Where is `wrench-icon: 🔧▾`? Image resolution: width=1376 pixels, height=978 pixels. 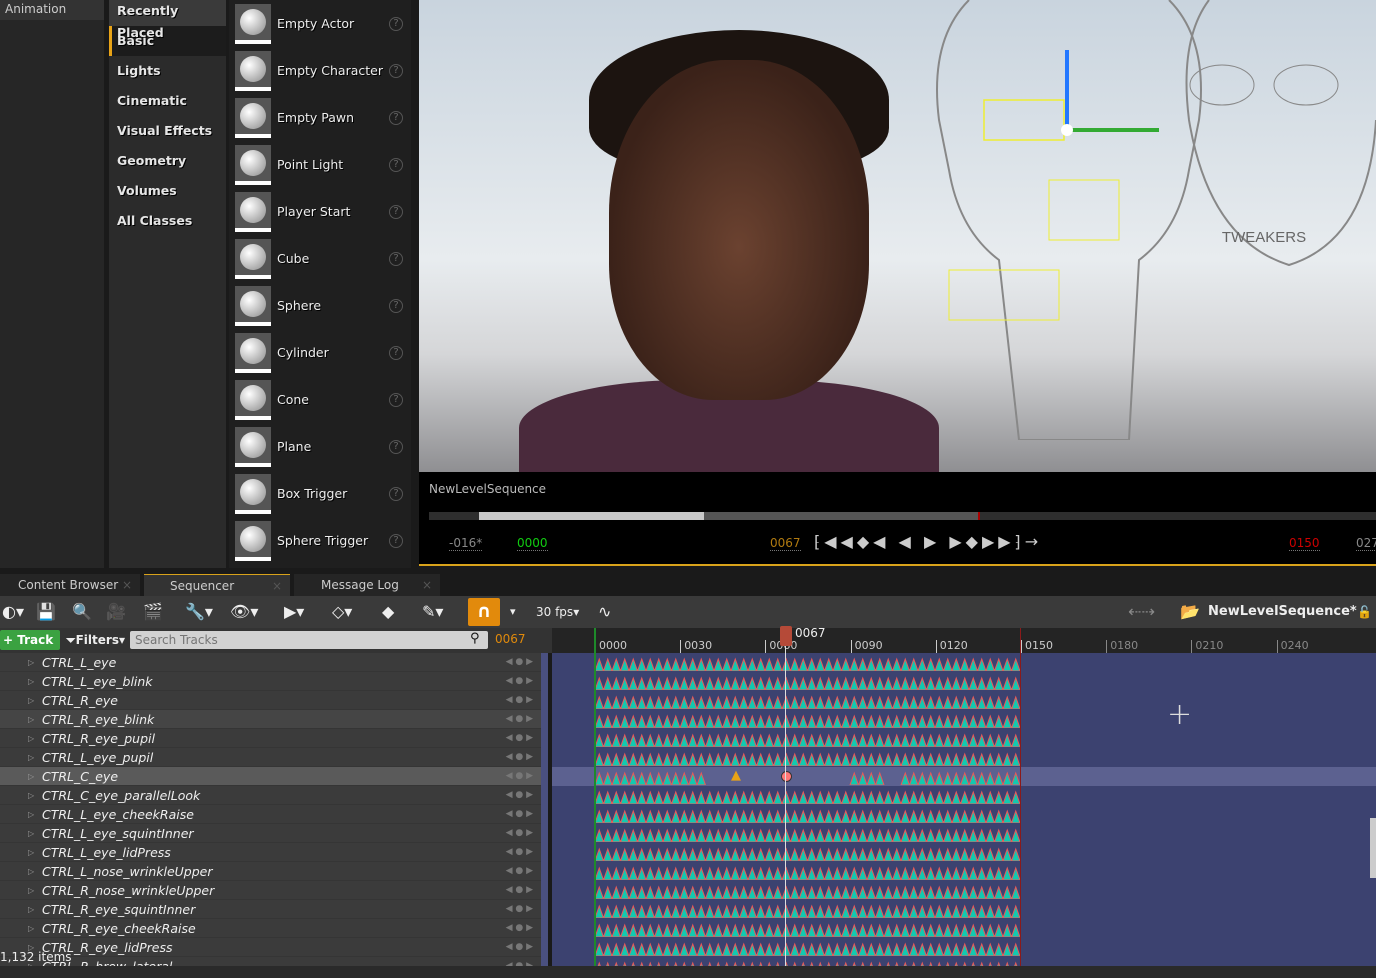
wrench-icon: 🔧▾ is located at coordinates (199, 612).